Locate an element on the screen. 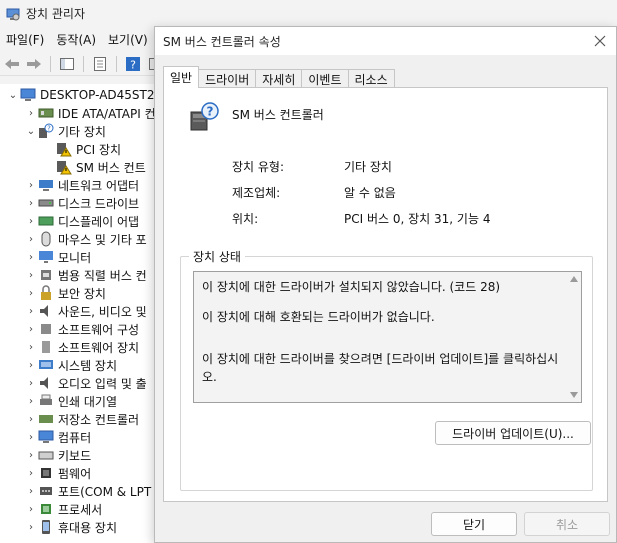 This screenshot has width=617, height=543. tree-node-label: SM 버스 컨트 is located at coordinates (111, 167).